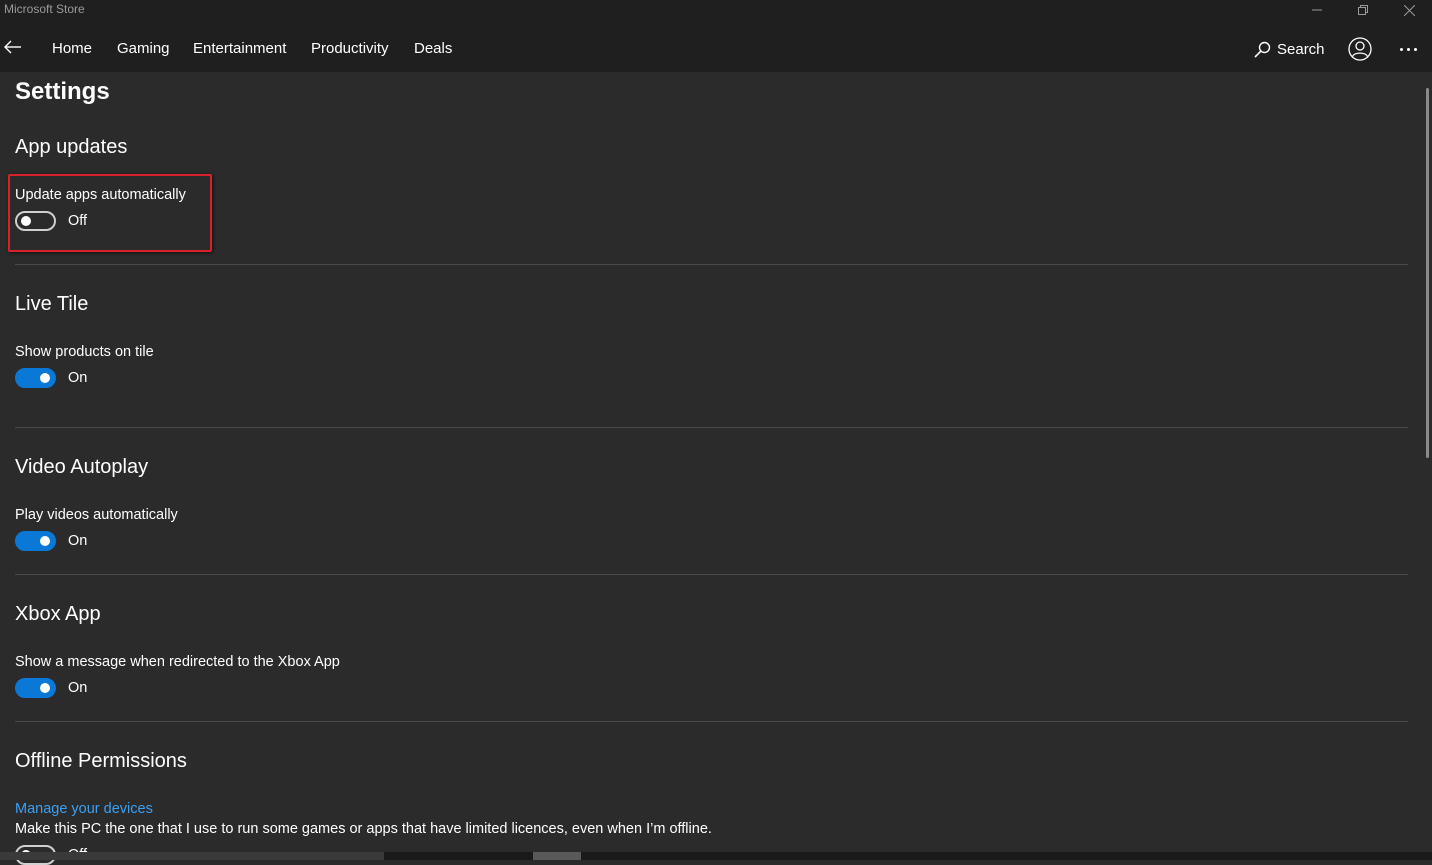 The width and height of the screenshot is (1432, 865). What do you see at coordinates (82, 467) in the screenshot?
I see `section-title-video-autoplay: Video Autoplay` at bounding box center [82, 467].